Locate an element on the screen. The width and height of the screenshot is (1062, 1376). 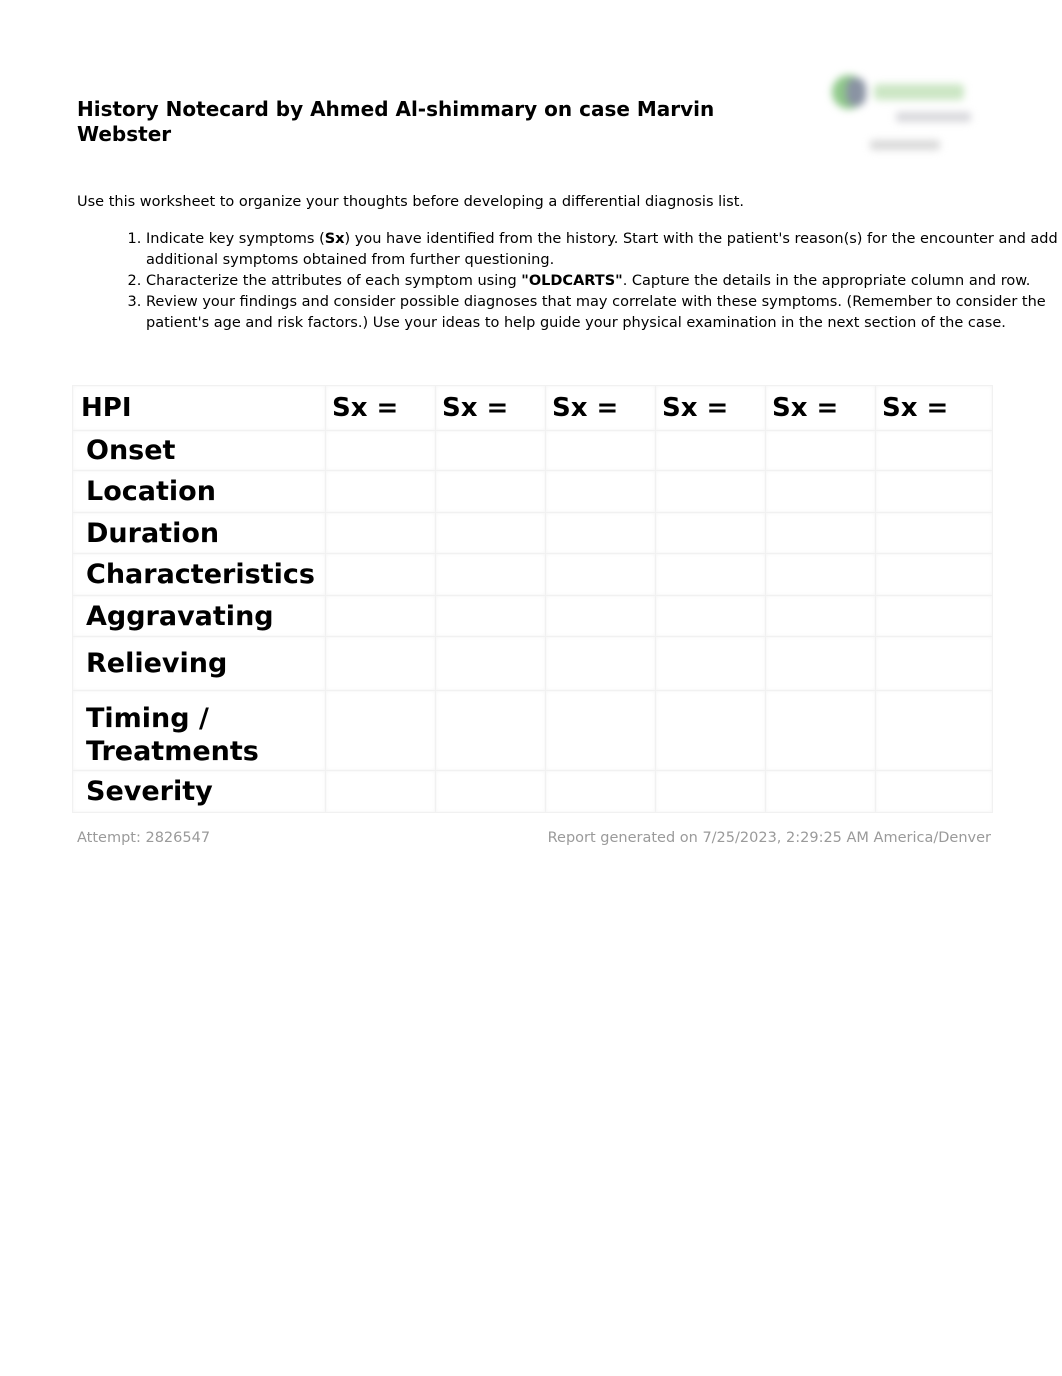
table-row: Timing / Treatments is located at coordinates (532, 730).